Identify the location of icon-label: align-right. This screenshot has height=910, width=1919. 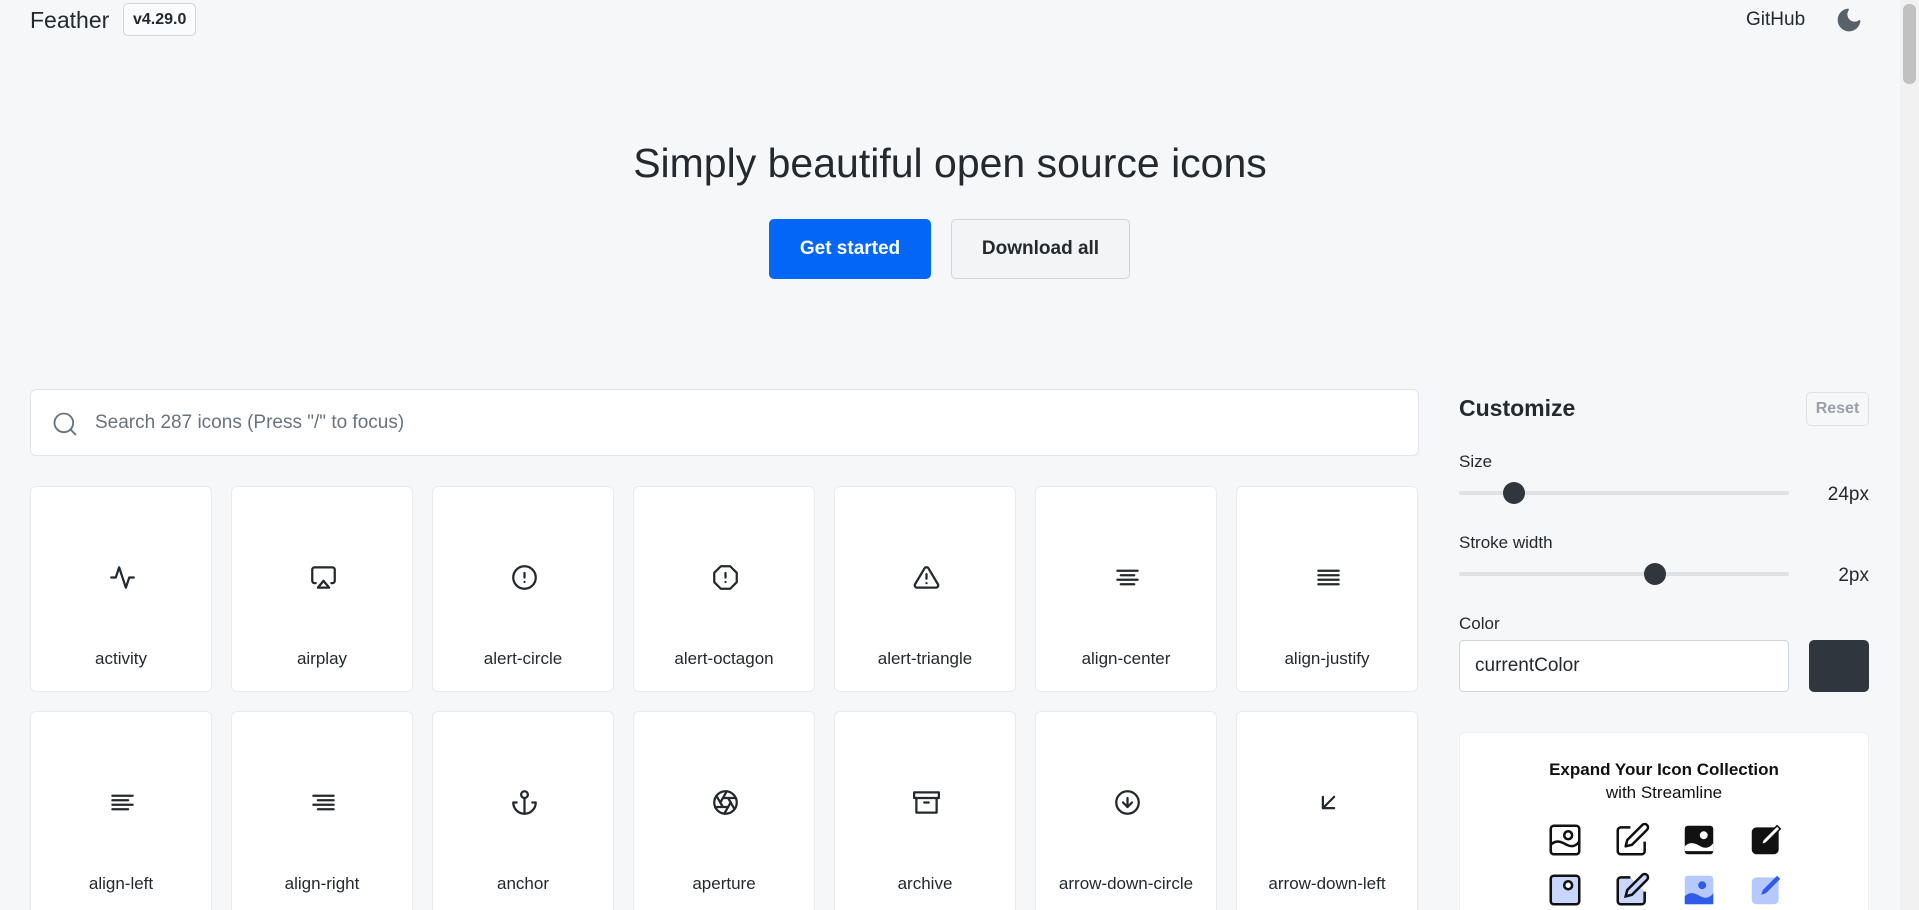
(322, 883).